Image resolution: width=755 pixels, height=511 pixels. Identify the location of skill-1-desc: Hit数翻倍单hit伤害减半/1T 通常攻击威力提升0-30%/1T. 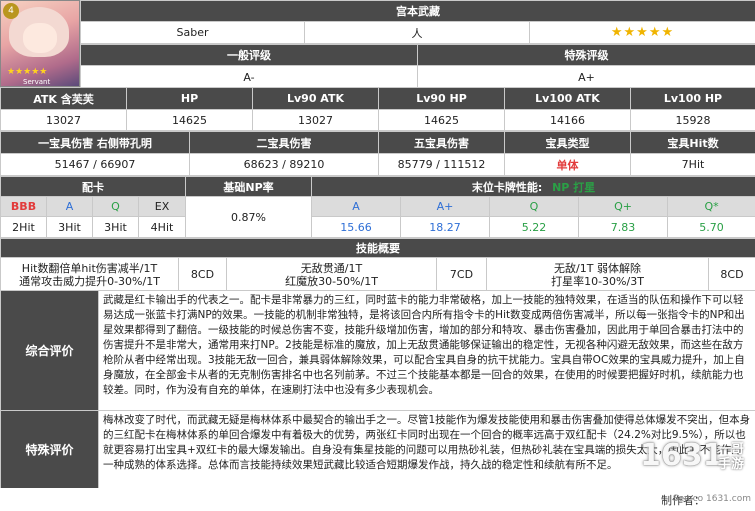
(89, 274).